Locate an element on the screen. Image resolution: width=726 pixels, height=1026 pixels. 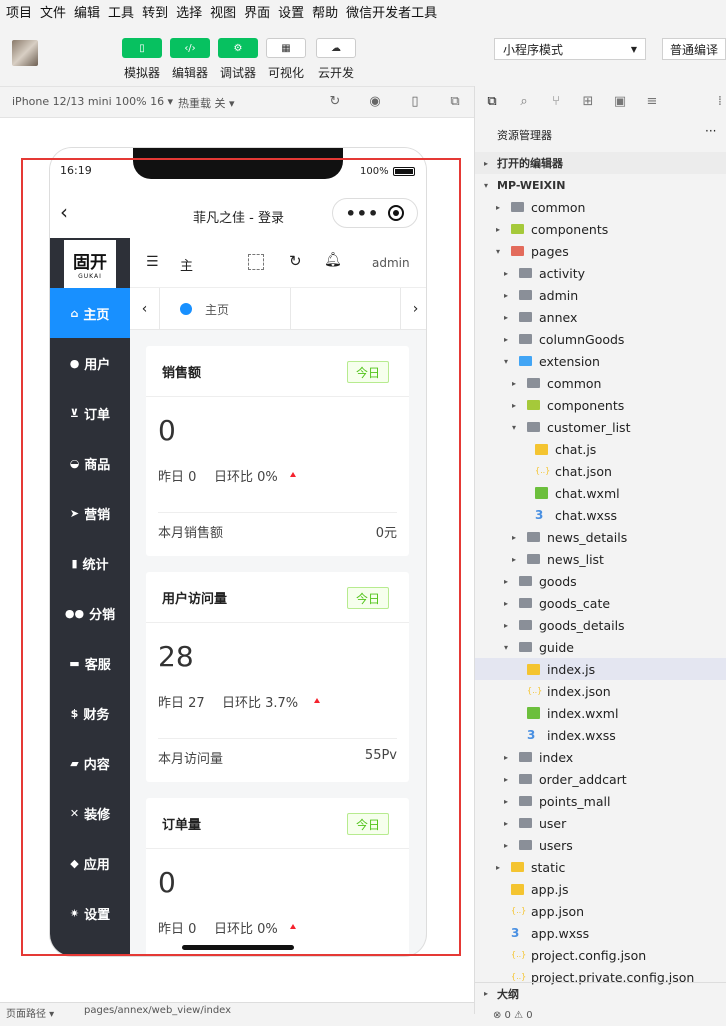
tree-folder: ▾ extension is located at coordinates (600, 361).